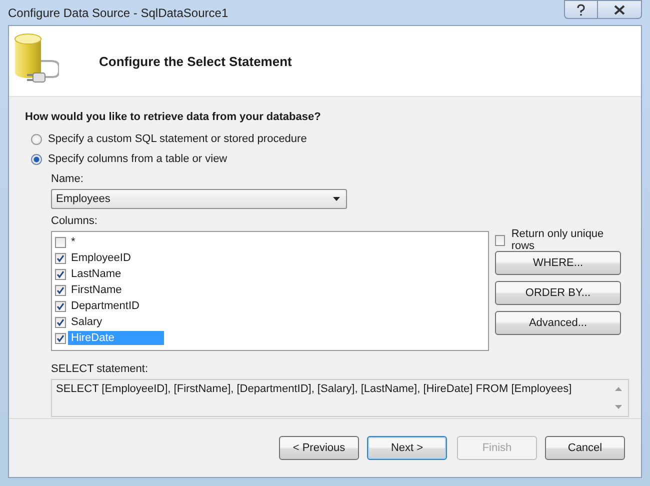 The height and width of the screenshot is (486, 650). What do you see at coordinates (67, 179) in the screenshot?
I see `name-label: Name:` at bounding box center [67, 179].